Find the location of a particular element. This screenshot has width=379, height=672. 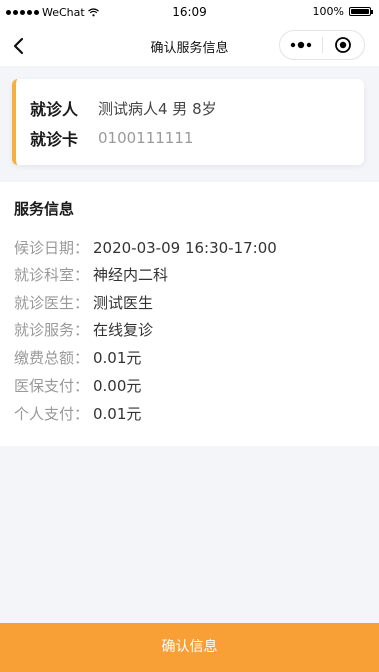

more-button is located at coordinates (301, 45).